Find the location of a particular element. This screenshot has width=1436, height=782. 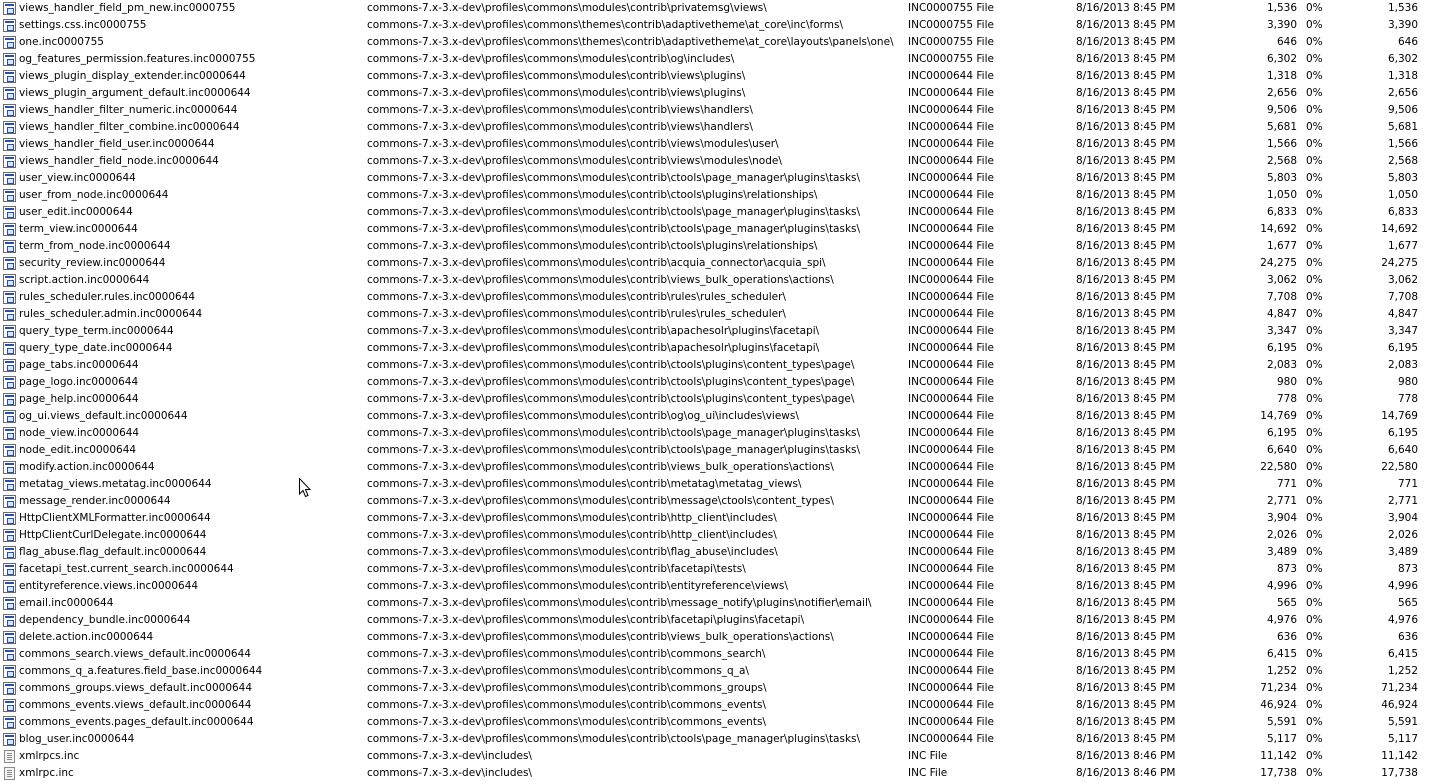

file-name: message_render.inc0000644 is located at coordinates (95, 501).